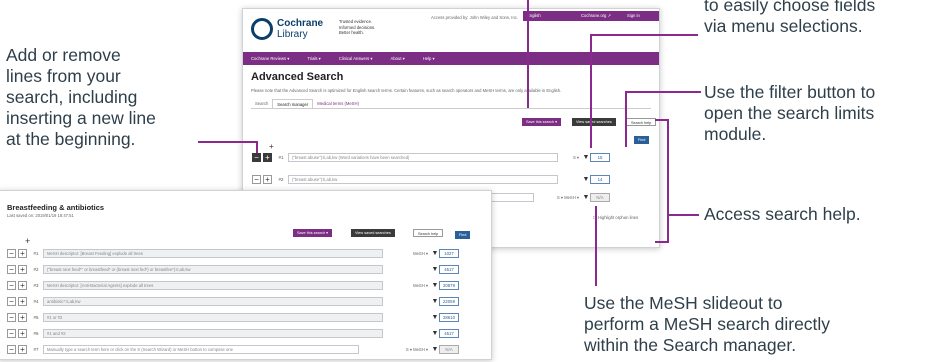  Describe the element at coordinates (270, 58) in the screenshot. I see `nav-cochrane-reviews: Cochrane Reviews ▾` at that location.